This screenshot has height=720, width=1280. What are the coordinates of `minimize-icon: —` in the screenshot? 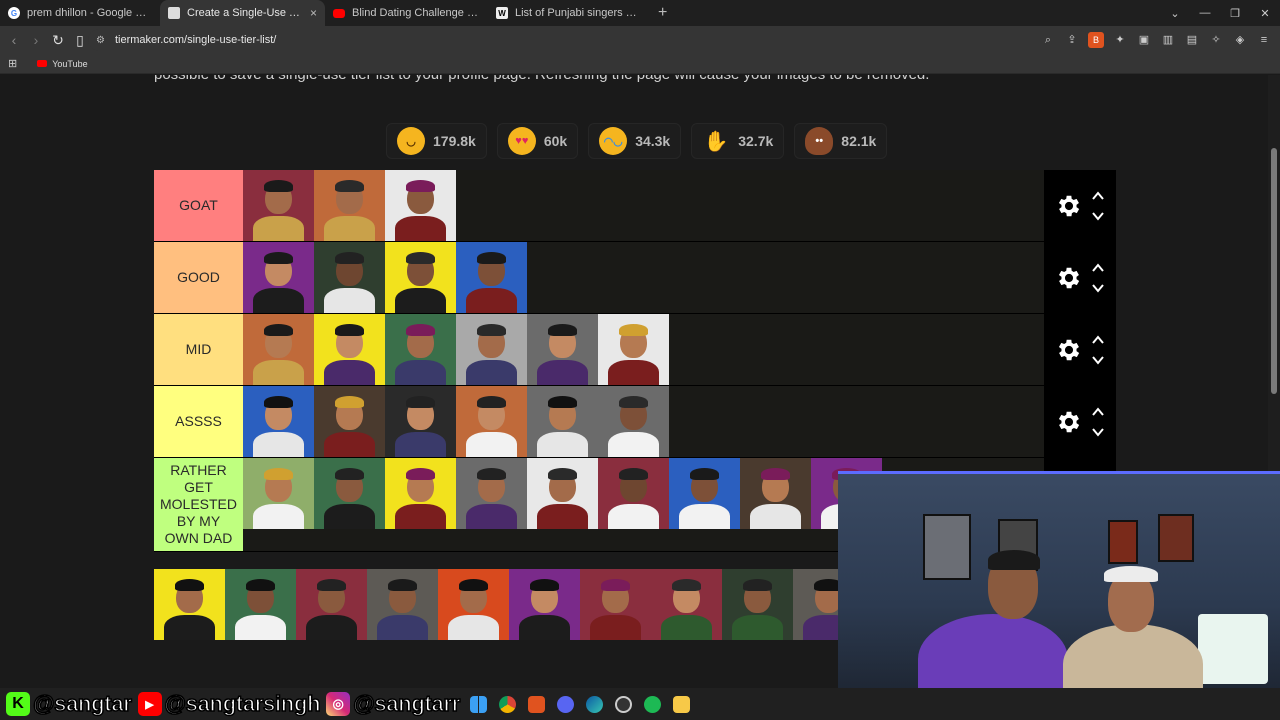 It's located at (1205, 13).